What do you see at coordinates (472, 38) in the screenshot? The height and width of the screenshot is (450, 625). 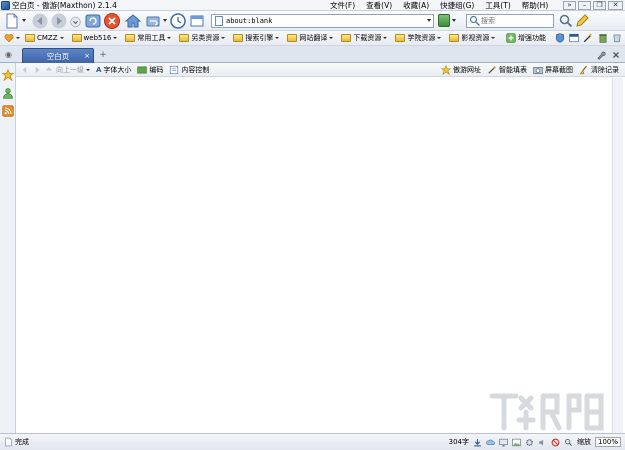 I see `fav-folder-video: 影视资源` at bounding box center [472, 38].